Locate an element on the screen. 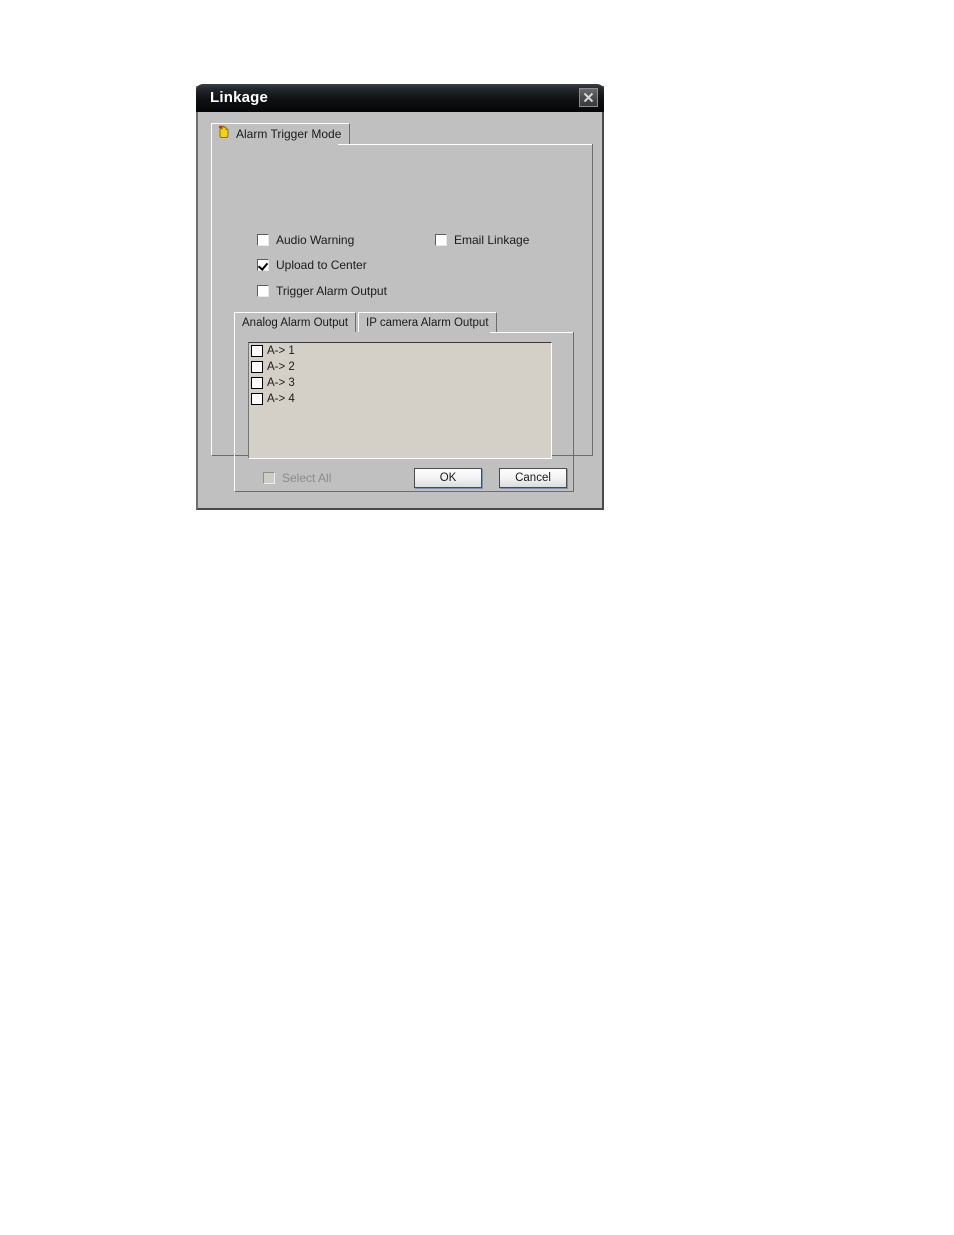 This screenshot has height=1235, width=954. alarm-output-list: A-> 1 A-> 2 A-> 3 A-> 4 is located at coordinates (400, 400).